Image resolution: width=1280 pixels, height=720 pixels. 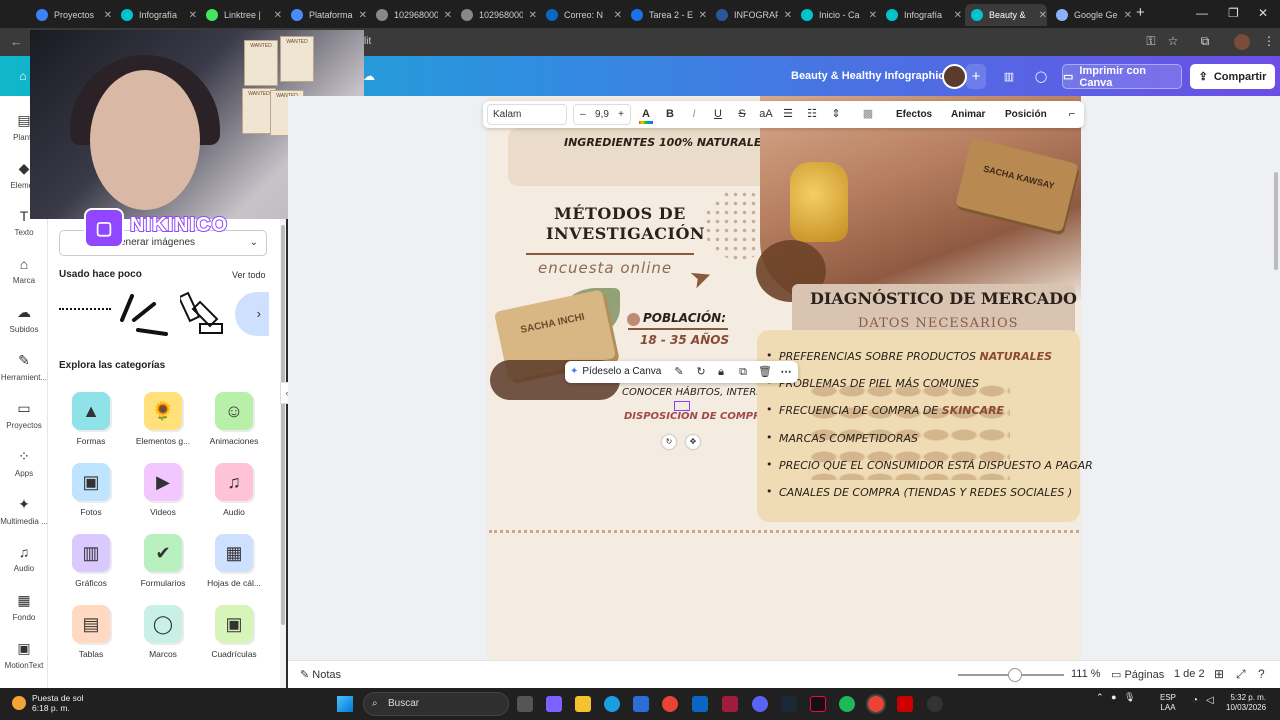 I want to click on population-dot, so click(x=633, y=319).